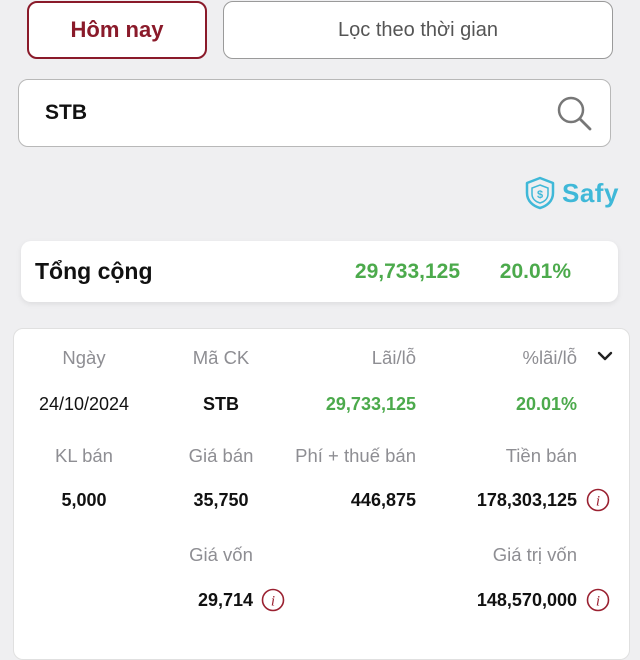 This screenshot has height=660, width=640. Describe the element at coordinates (84, 455) in the screenshot. I see `header-sell-volume: KL bán` at that location.